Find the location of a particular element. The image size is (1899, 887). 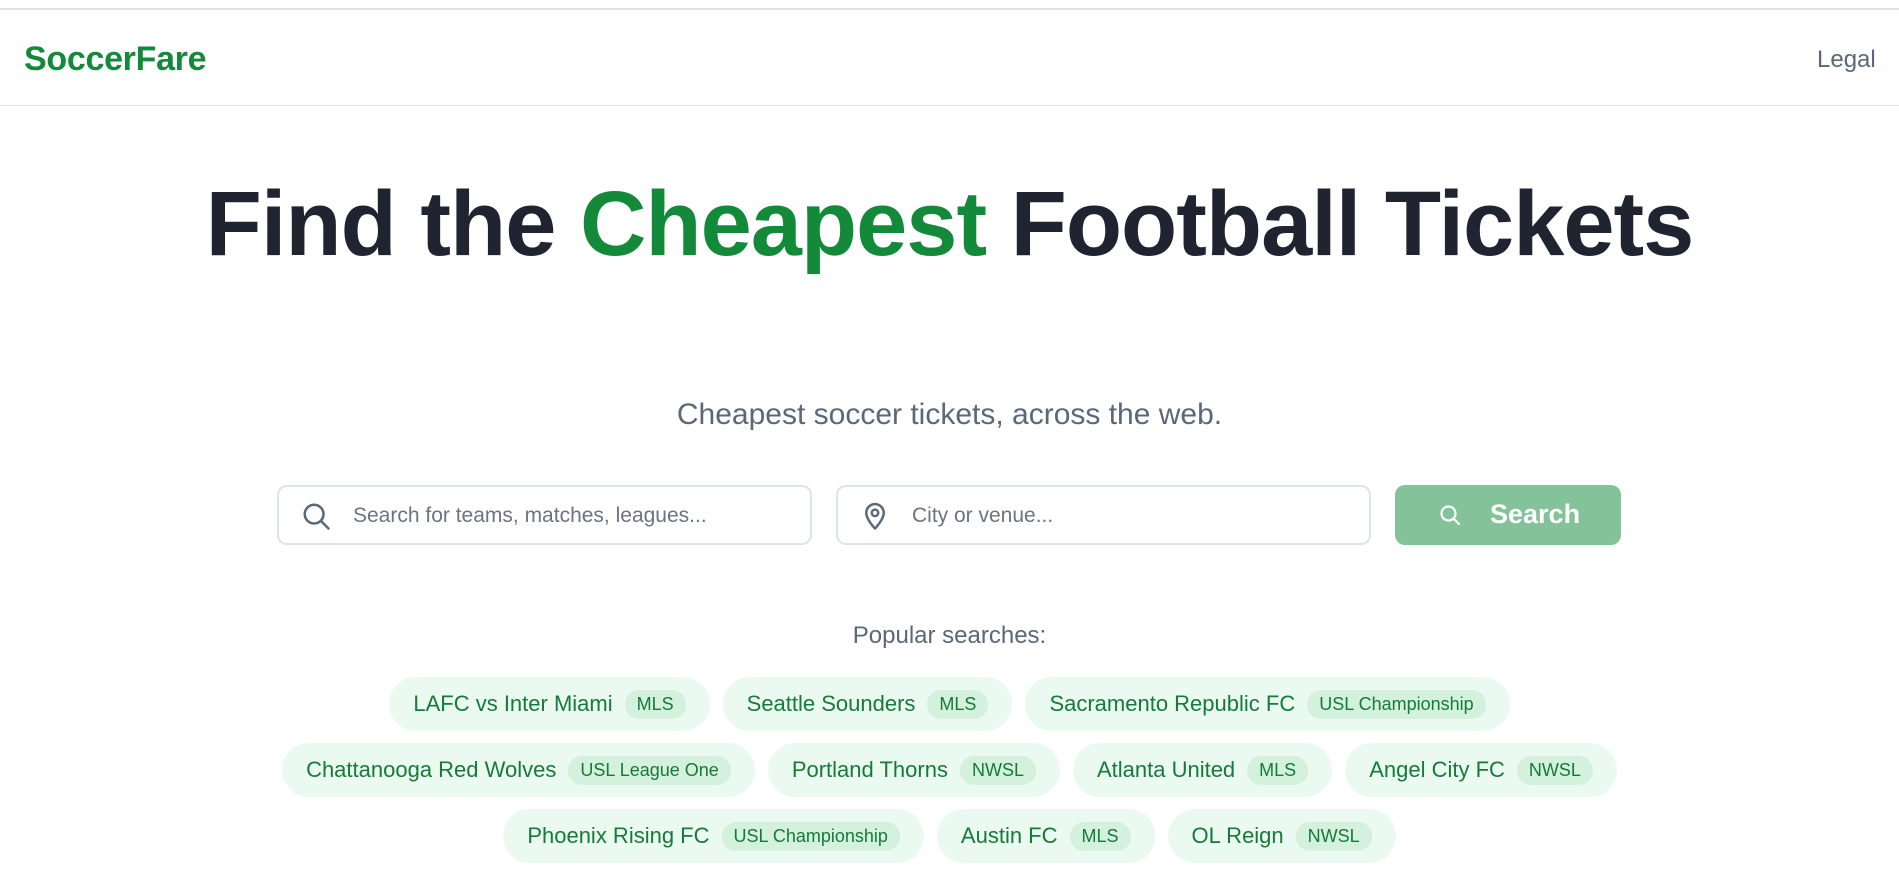

chip-label: Portland Thorns is located at coordinates (869, 769).